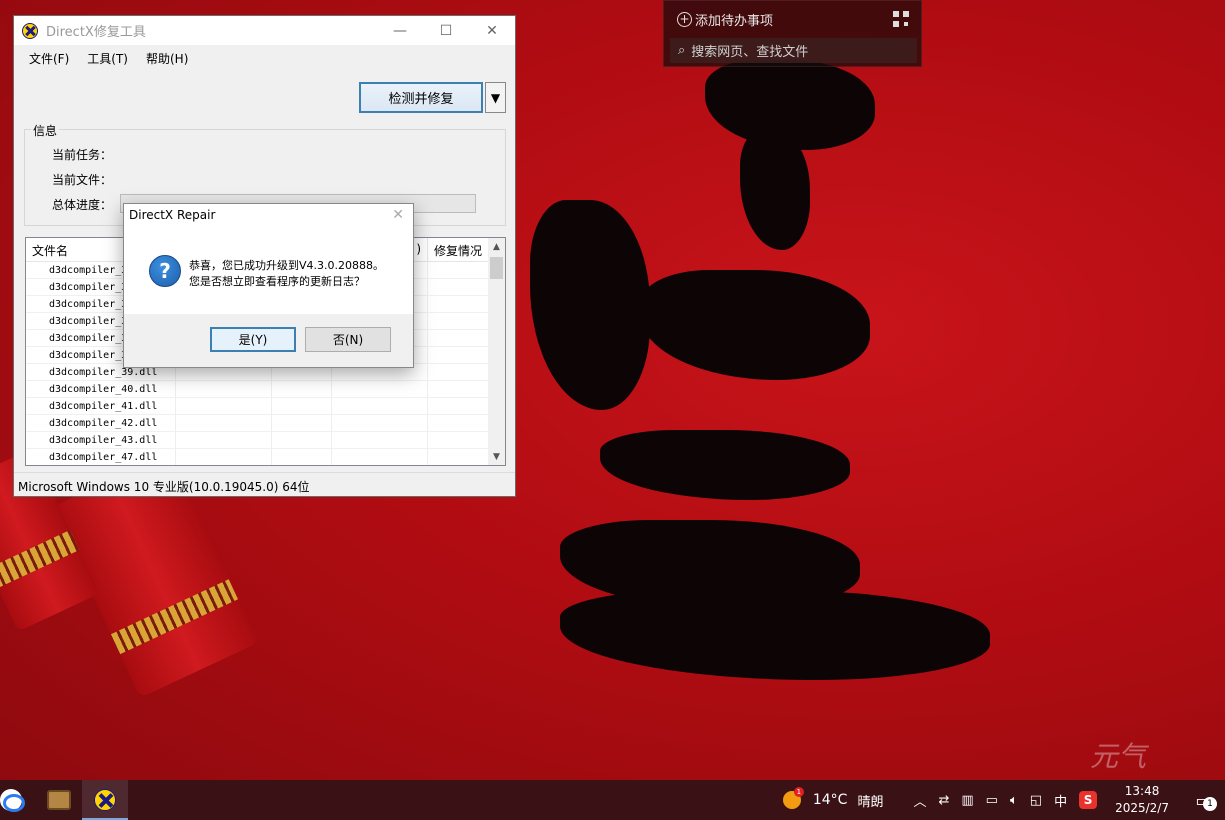 The image size is (1225, 820). I want to click on info-group-title: 信息, so click(45, 130).